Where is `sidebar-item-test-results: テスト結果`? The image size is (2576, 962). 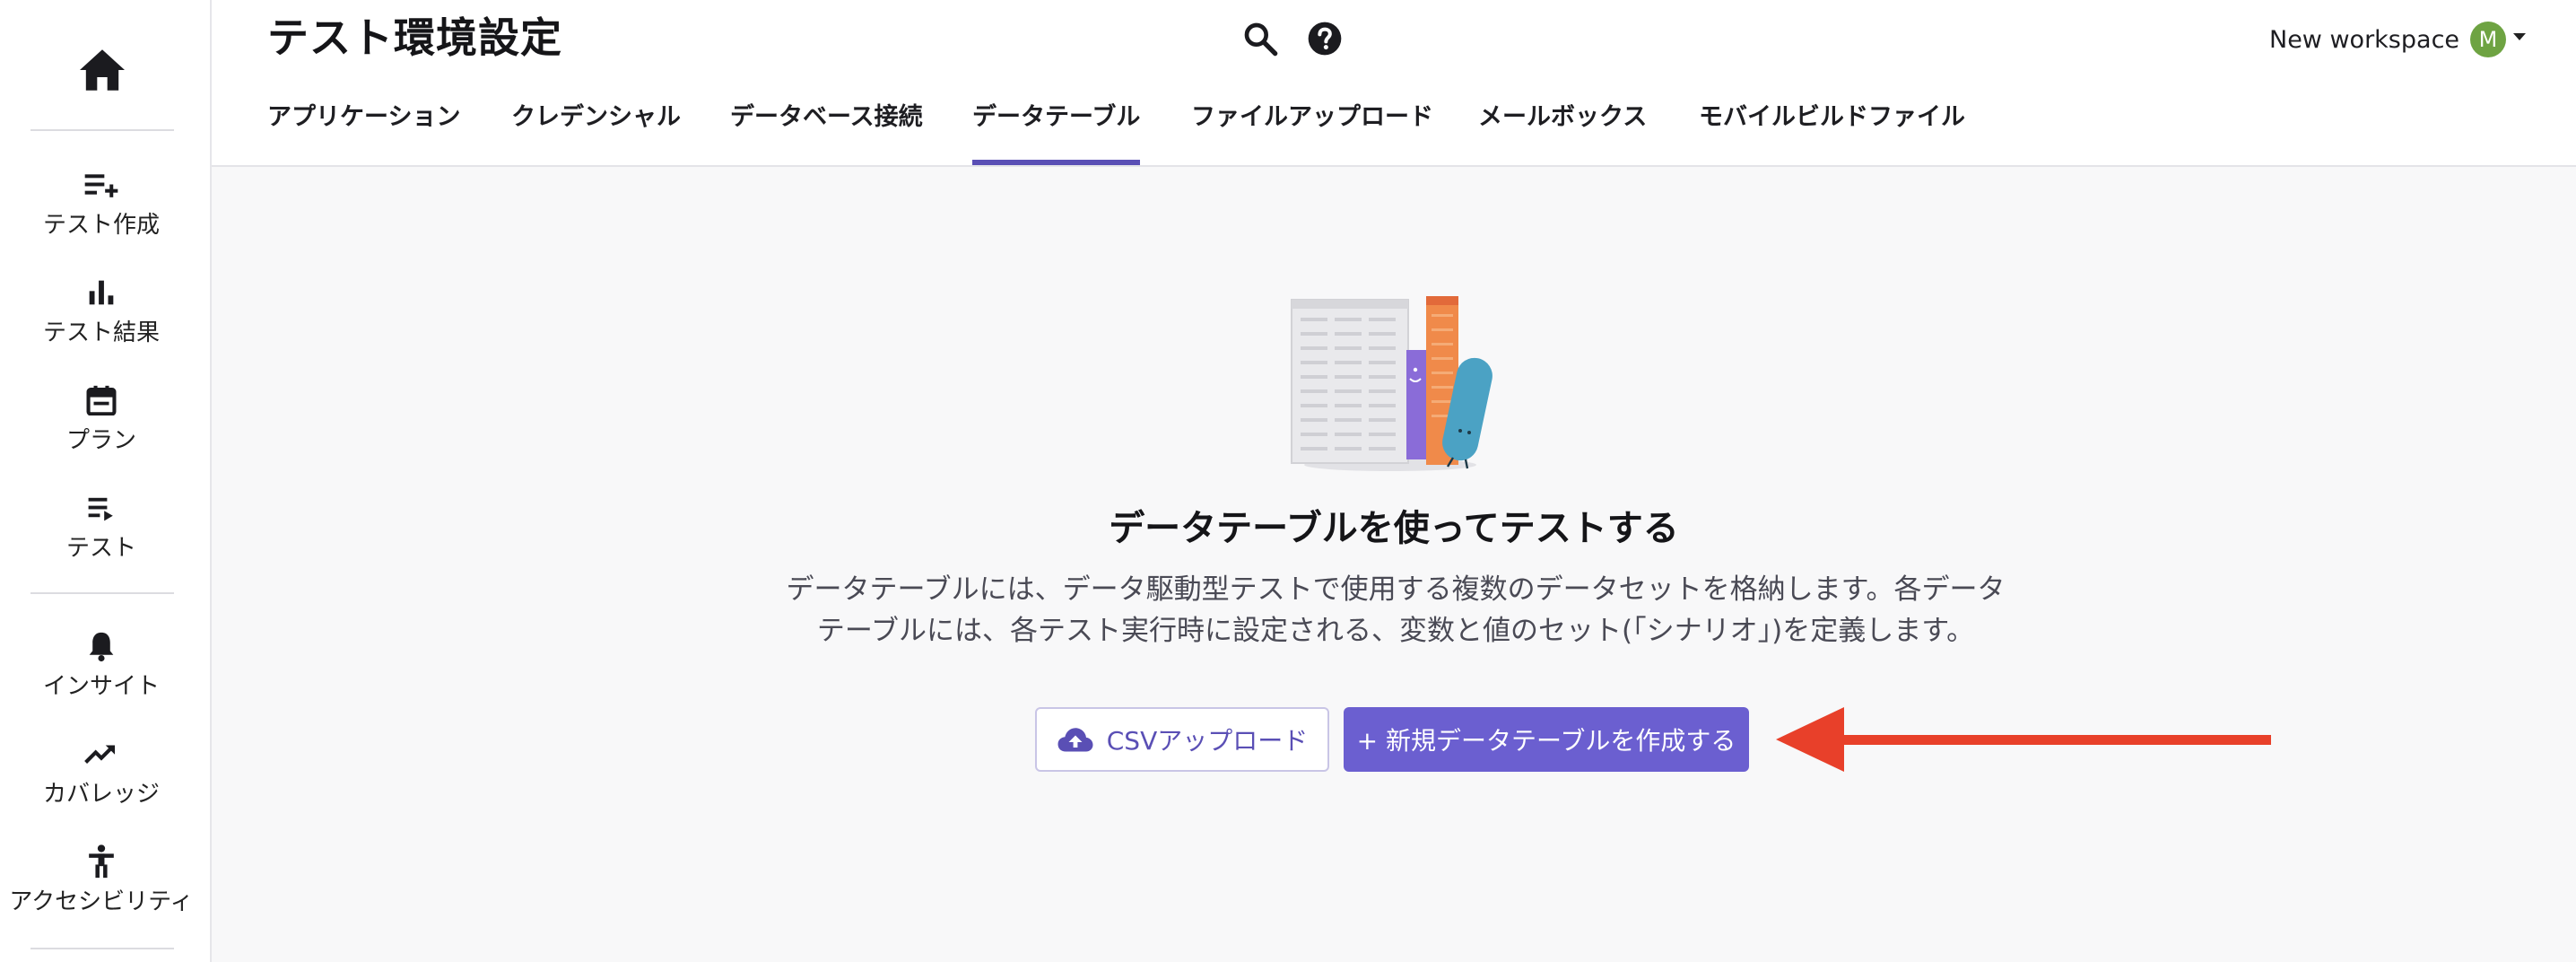 sidebar-item-test-results: テスト結果 is located at coordinates (101, 318).